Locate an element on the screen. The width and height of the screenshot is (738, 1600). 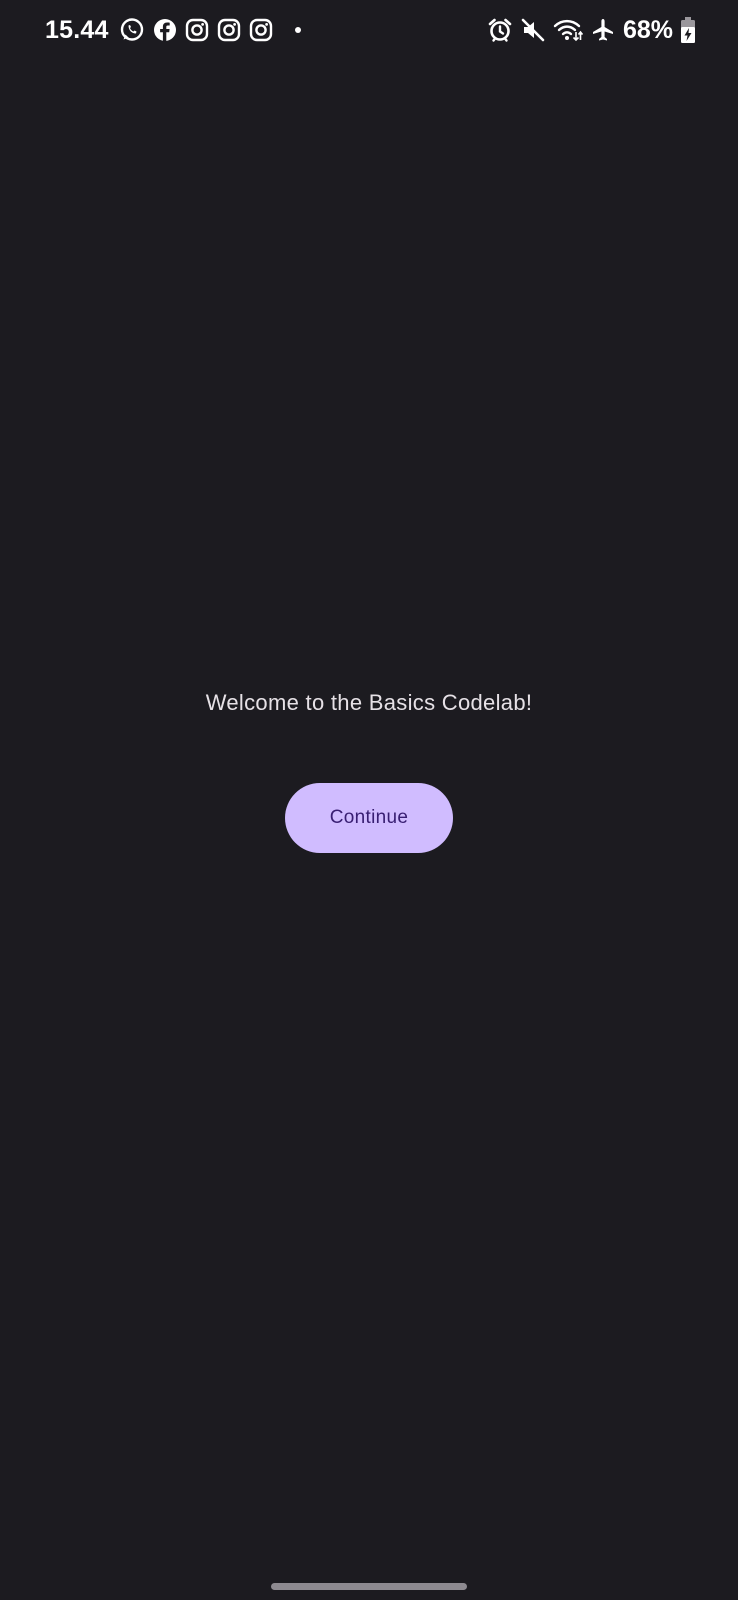
more-notifications-dot-icon is located at coordinates (297, 30).